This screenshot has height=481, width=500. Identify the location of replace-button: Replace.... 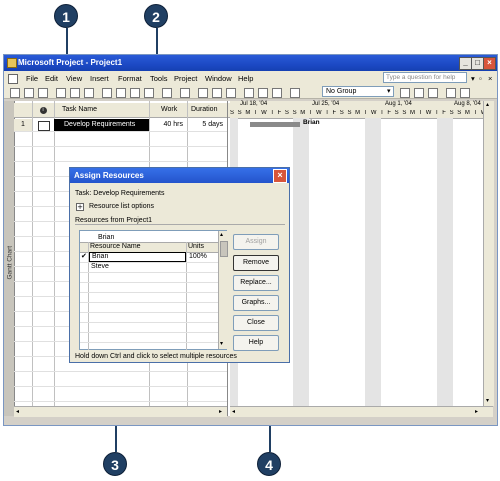
(256, 283).